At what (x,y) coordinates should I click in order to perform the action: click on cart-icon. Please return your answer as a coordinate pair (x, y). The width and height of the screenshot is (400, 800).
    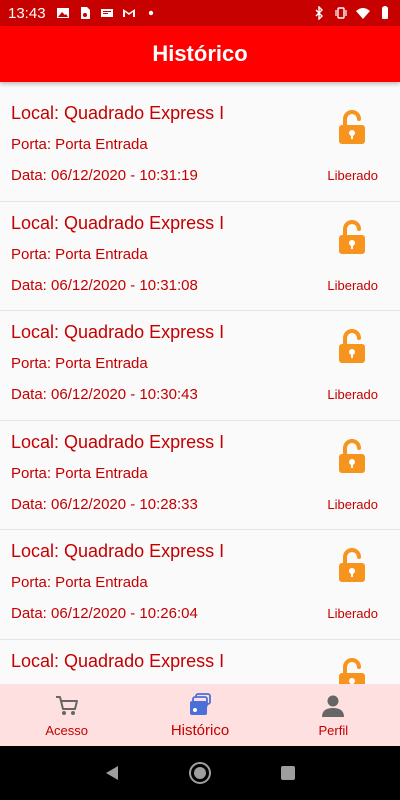
    Looking at the image, I should click on (66, 705).